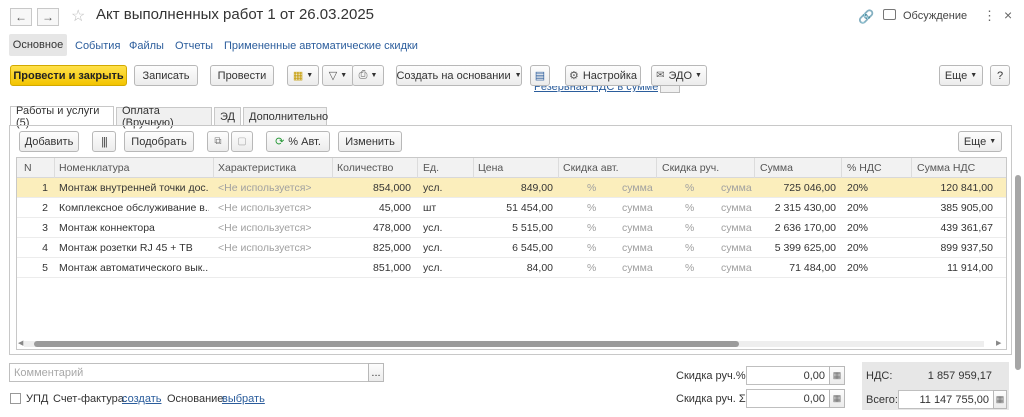  What do you see at coordinates (989, 16) in the screenshot?
I see `more-vertical-icon: ⋮` at bounding box center [989, 16].